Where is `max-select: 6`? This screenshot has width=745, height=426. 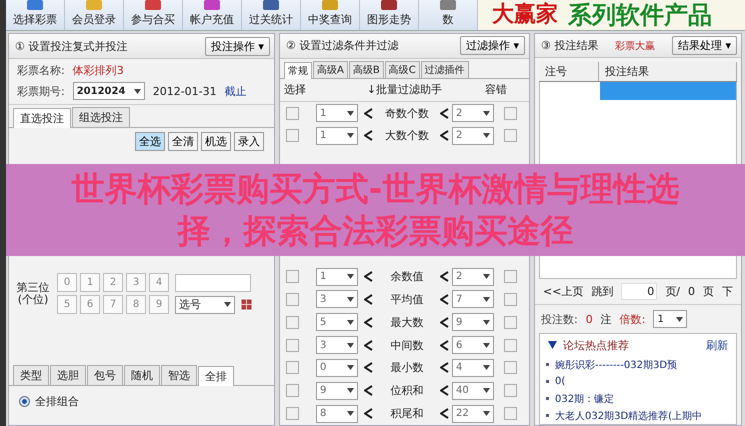 max-select: 6 is located at coordinates (473, 345).